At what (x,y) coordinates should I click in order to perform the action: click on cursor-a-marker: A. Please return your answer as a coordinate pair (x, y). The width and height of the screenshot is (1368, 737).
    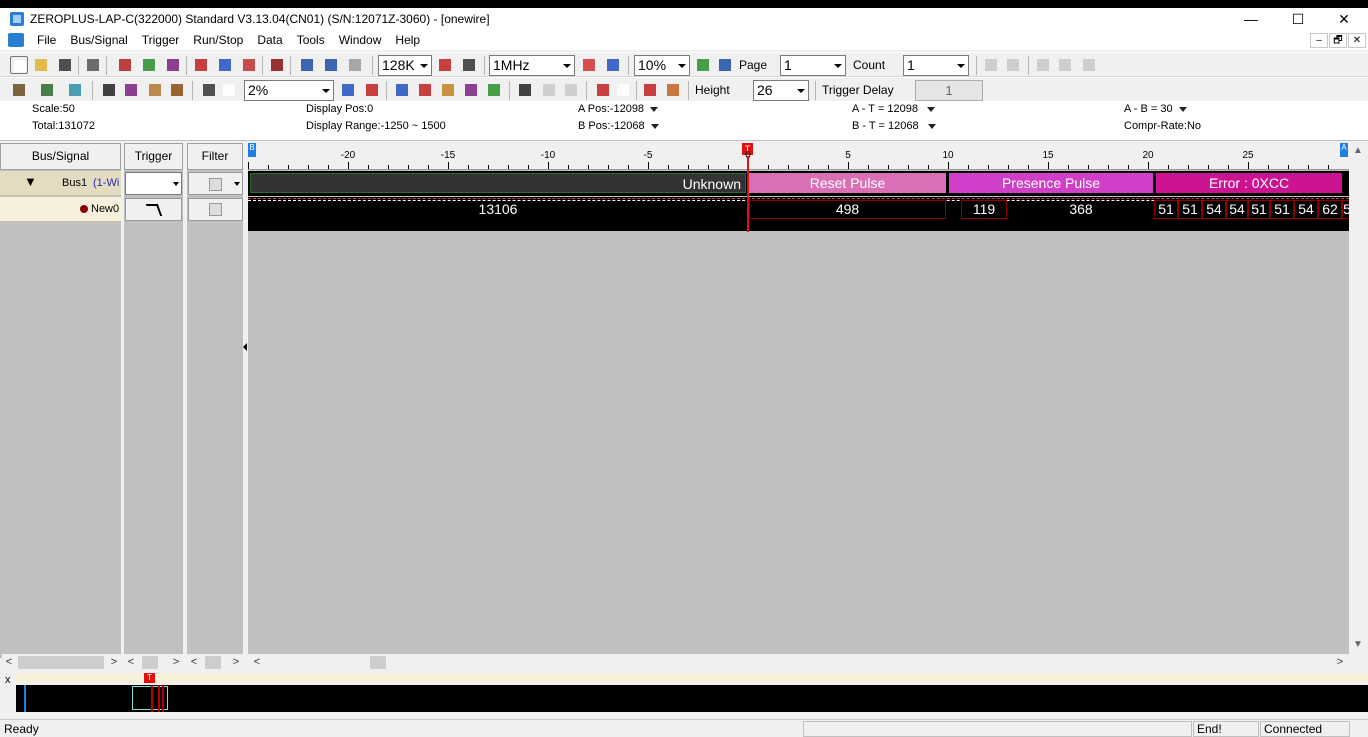
    Looking at the image, I should click on (1344, 150).